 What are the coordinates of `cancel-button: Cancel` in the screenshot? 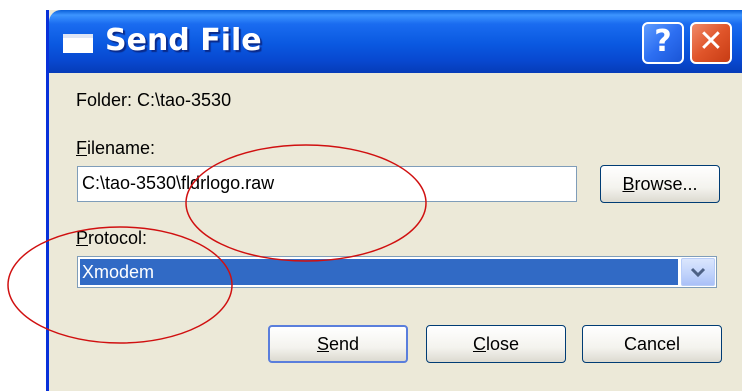 It's located at (652, 344).